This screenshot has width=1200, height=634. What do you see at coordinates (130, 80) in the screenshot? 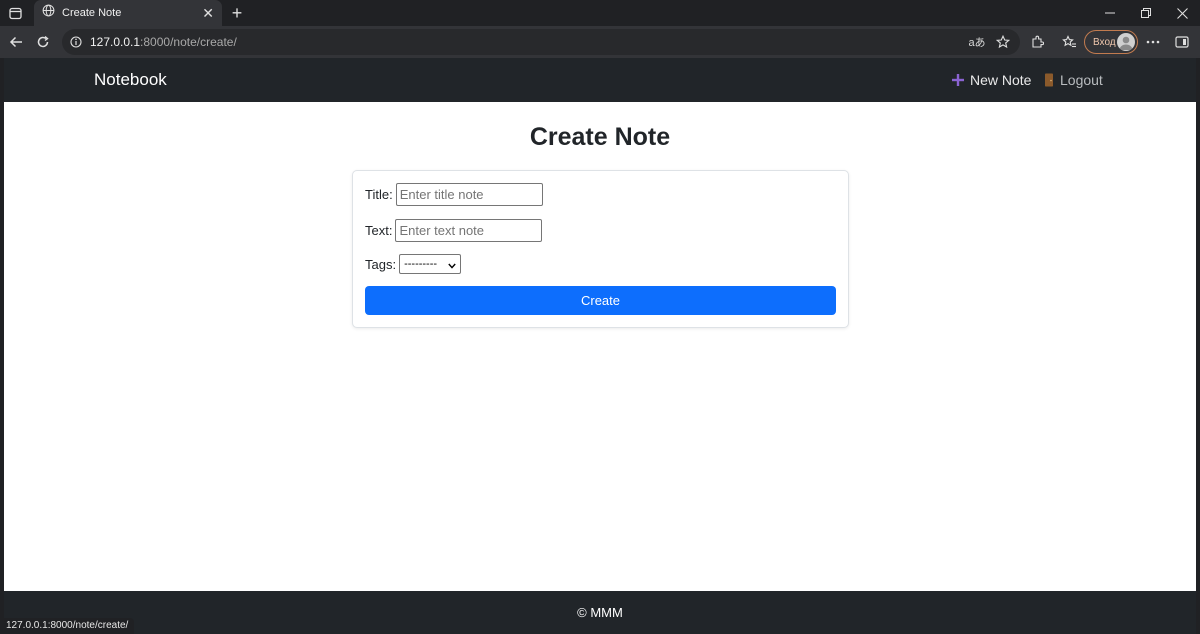
I see `navbar-brand: Notebook` at bounding box center [130, 80].